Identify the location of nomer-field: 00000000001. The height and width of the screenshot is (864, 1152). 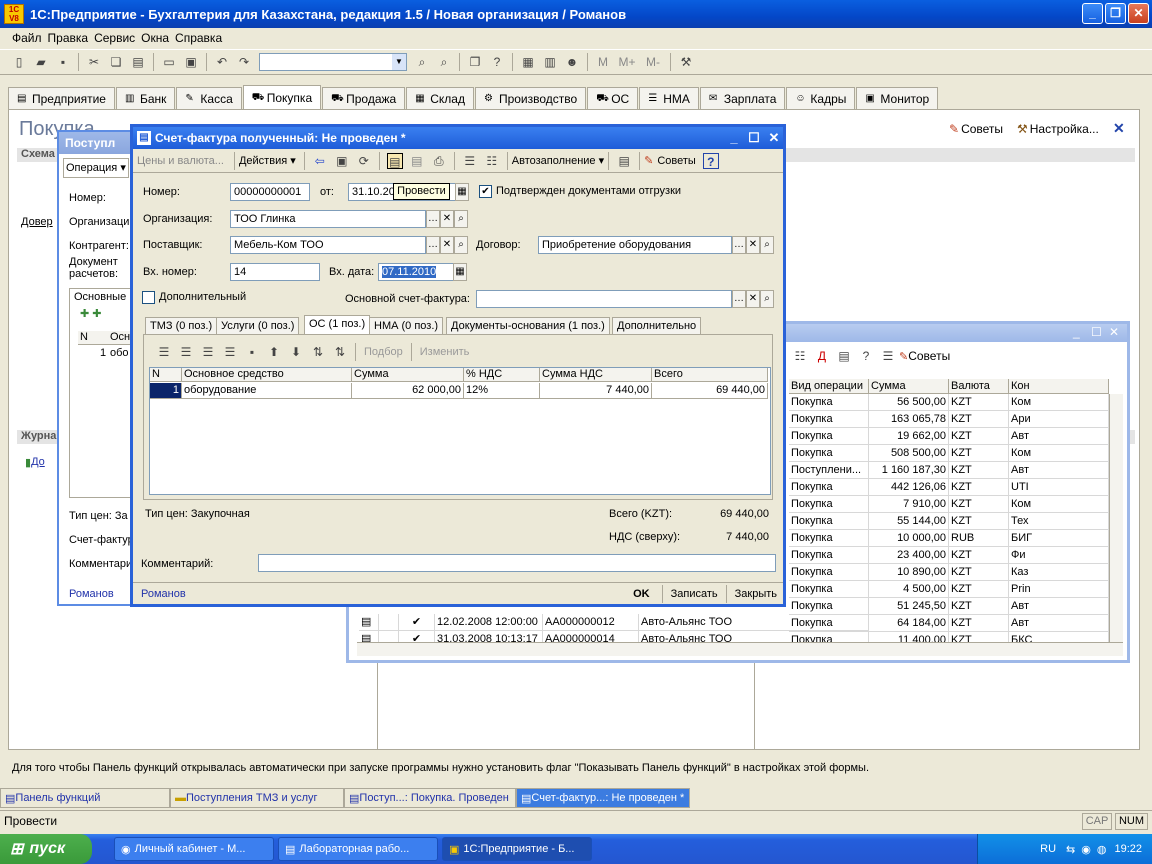
(270, 192).